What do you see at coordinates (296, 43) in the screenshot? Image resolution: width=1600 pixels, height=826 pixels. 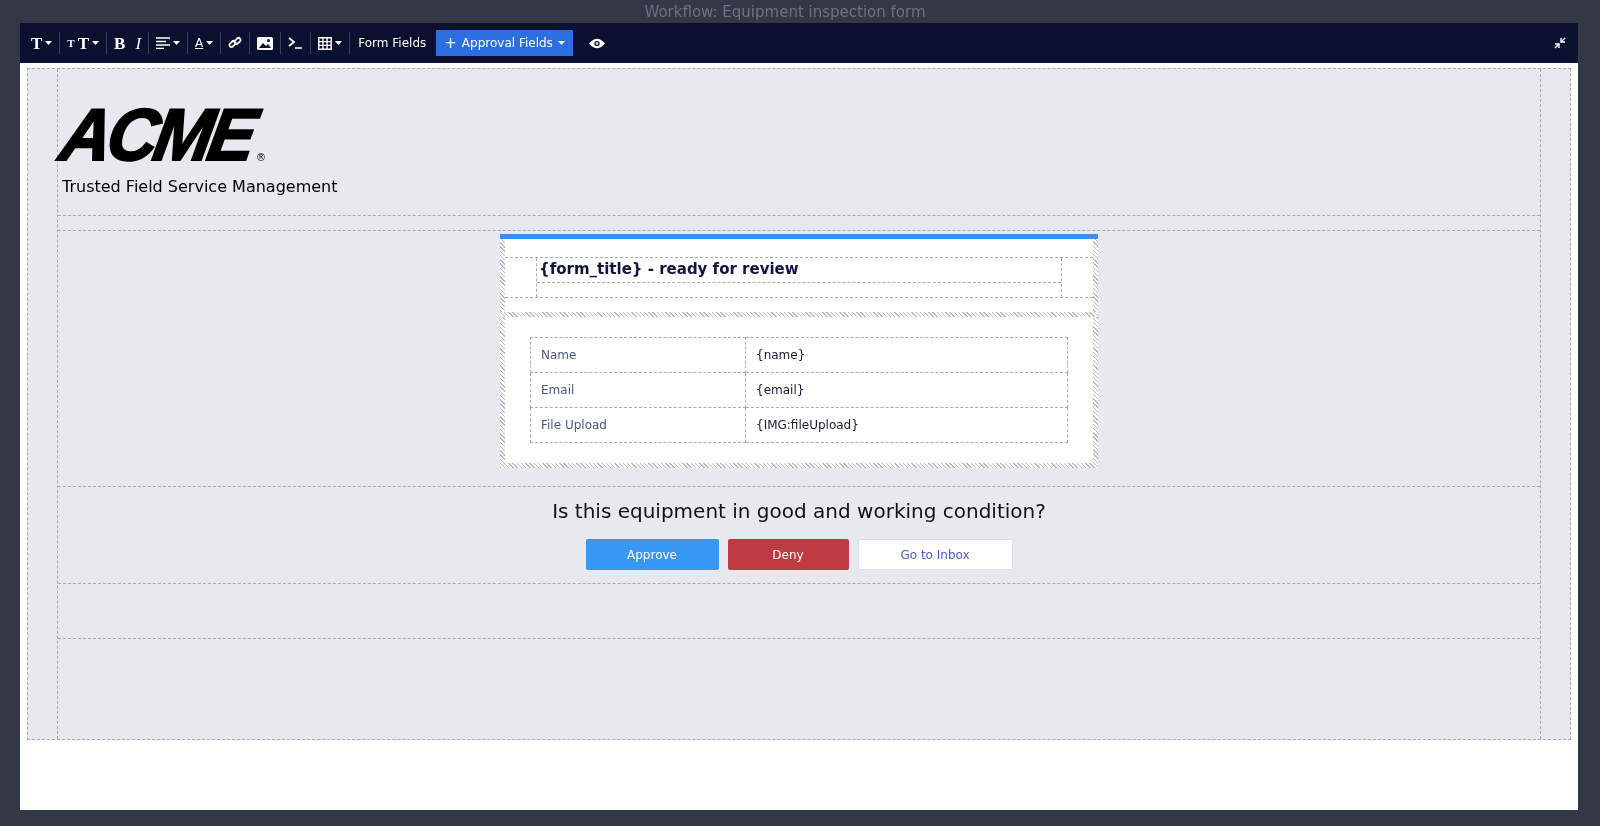 I see `terminal-icon` at bounding box center [296, 43].